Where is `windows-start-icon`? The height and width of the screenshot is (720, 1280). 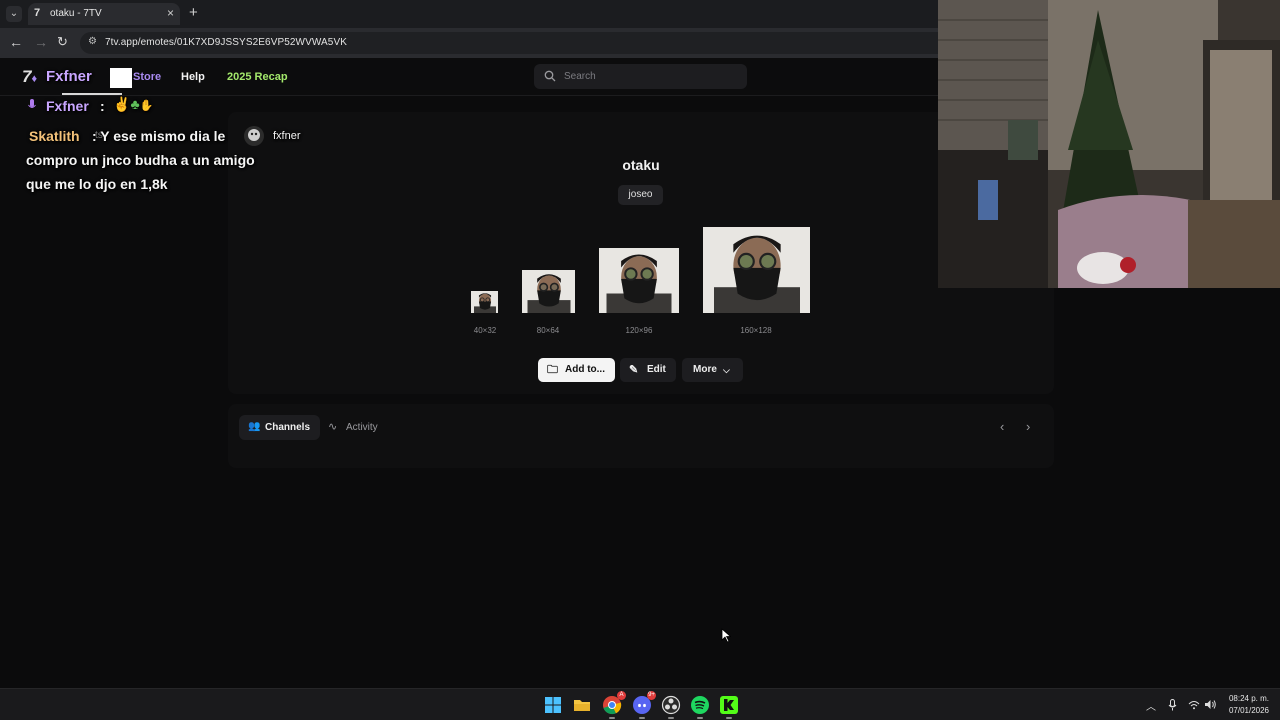 windows-start-icon is located at coordinates (553, 705).